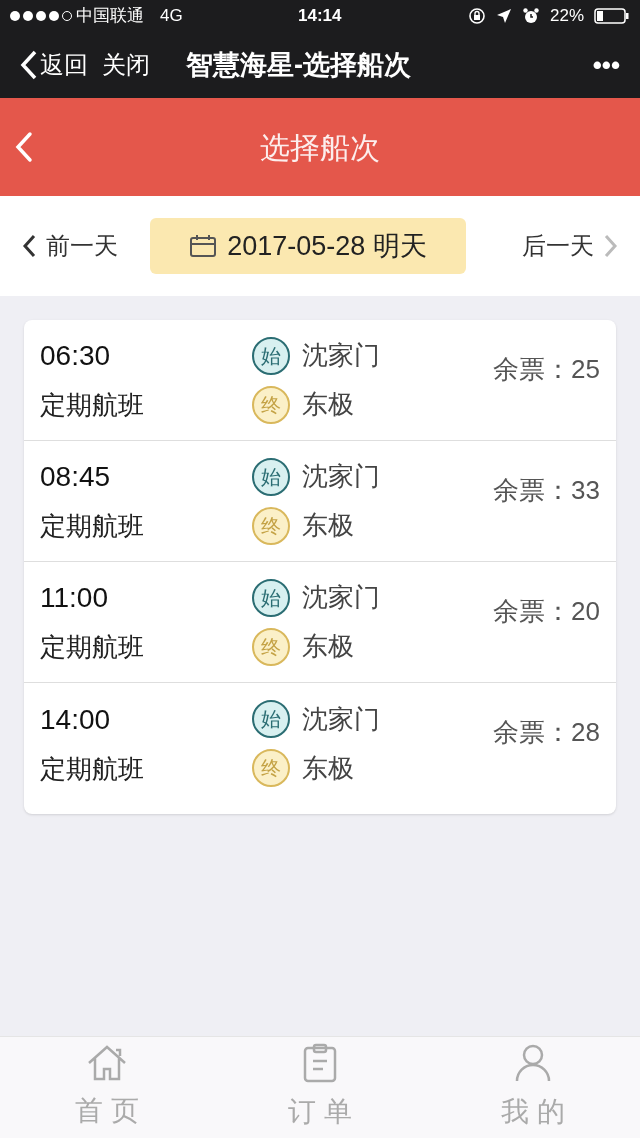 Image resolution: width=640 pixels, height=1138 pixels. What do you see at coordinates (546, 369) in the screenshot?
I see `remaining-tickets: 余票：25` at bounding box center [546, 369].